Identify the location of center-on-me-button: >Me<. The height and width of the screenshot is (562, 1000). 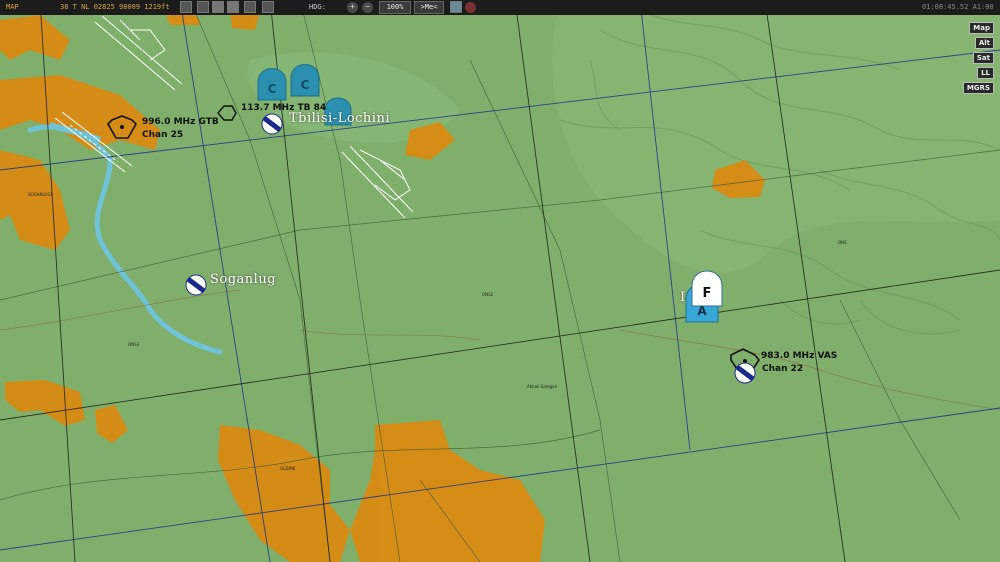
(429, 7).